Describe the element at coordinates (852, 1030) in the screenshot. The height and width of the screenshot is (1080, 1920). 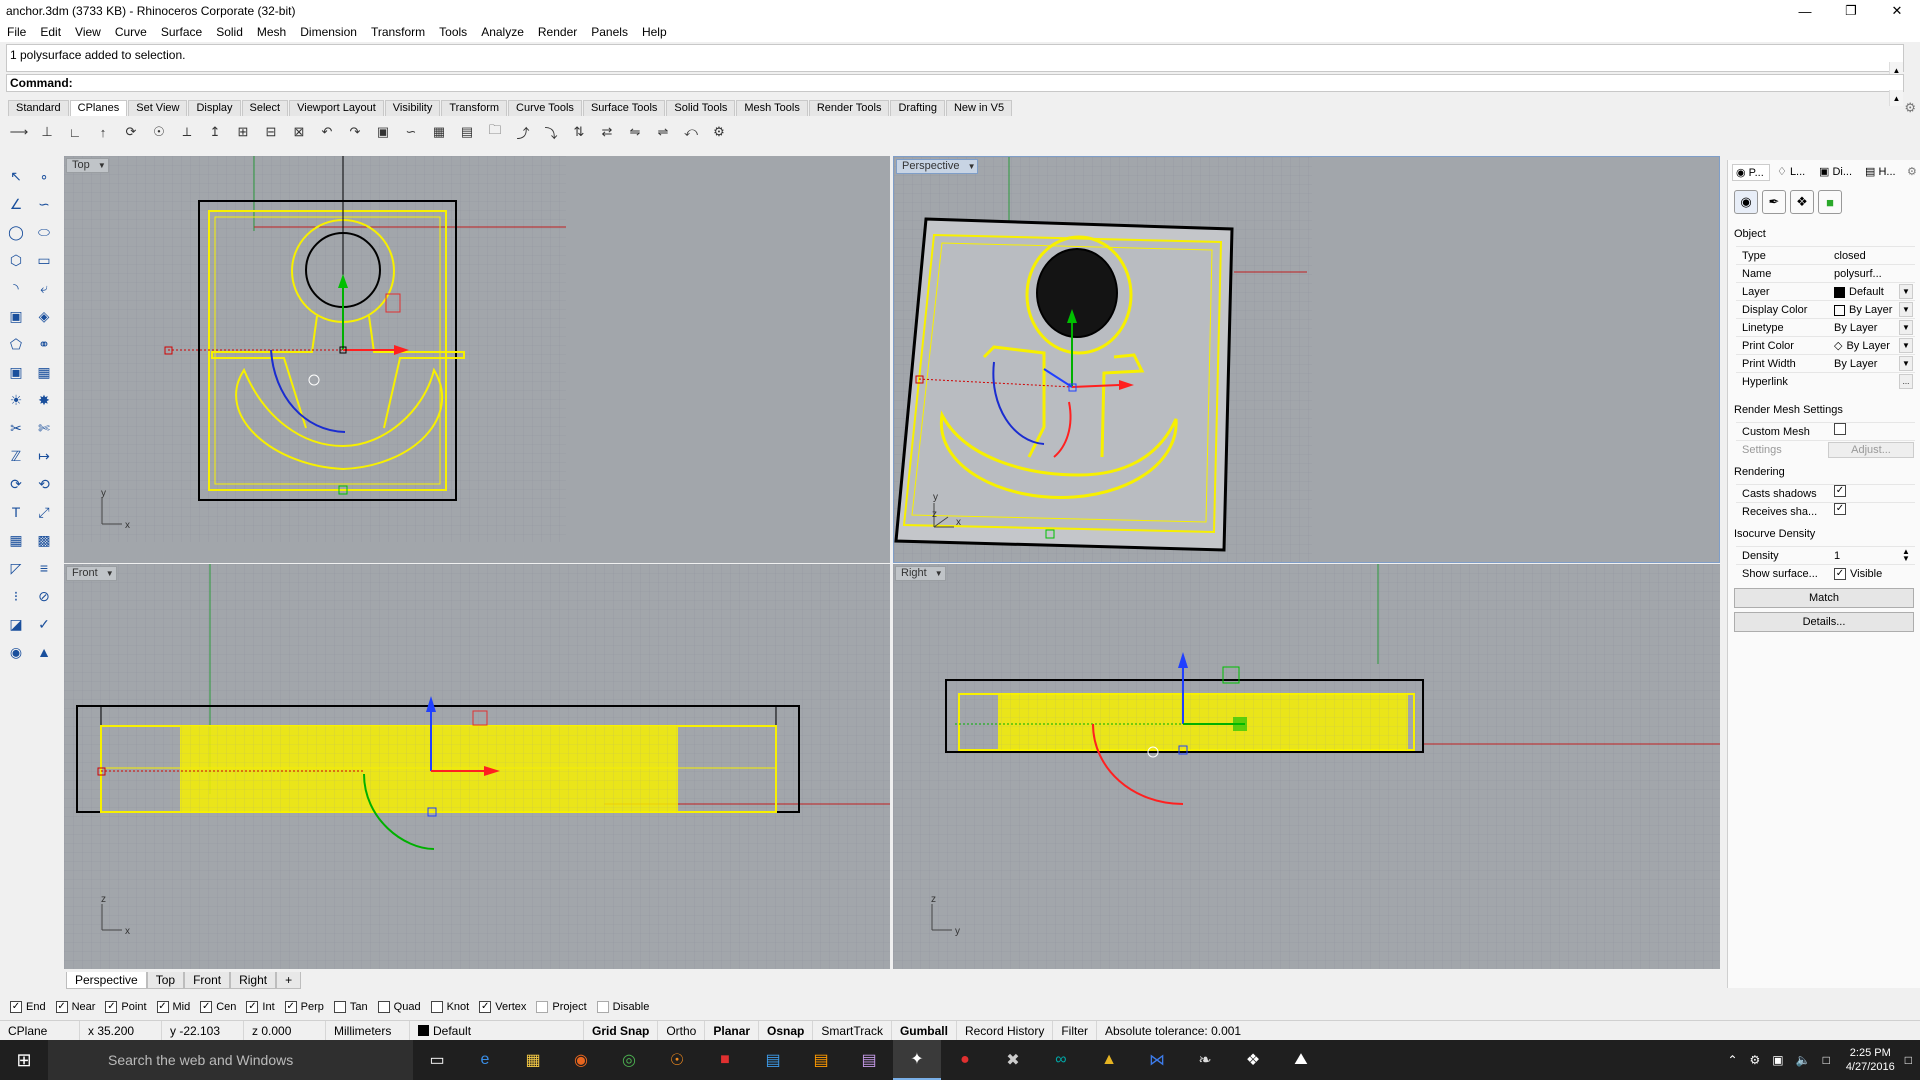
I see `status-smarttrack: SmartTrack` at that location.